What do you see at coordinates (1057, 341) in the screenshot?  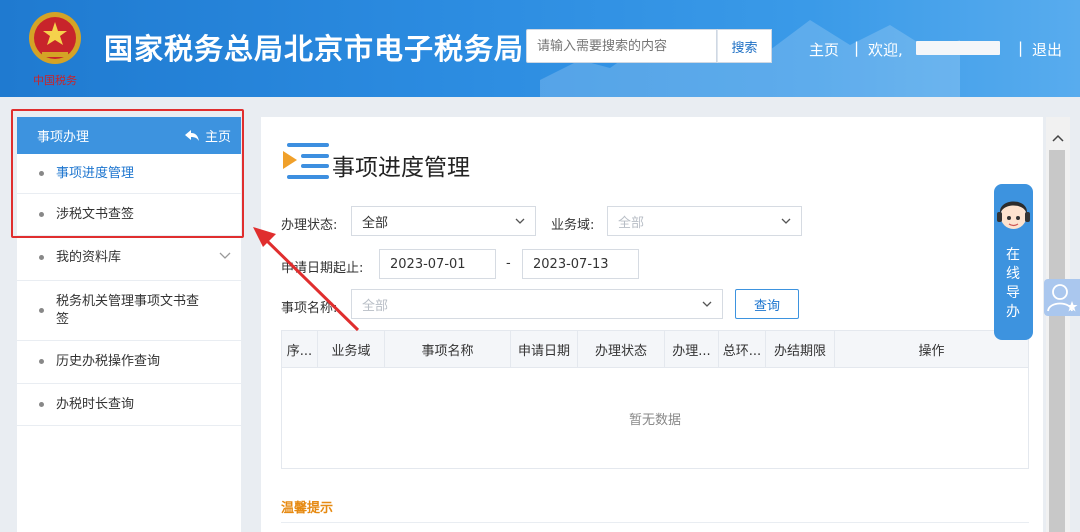 I see `scrollbar-thumb` at bounding box center [1057, 341].